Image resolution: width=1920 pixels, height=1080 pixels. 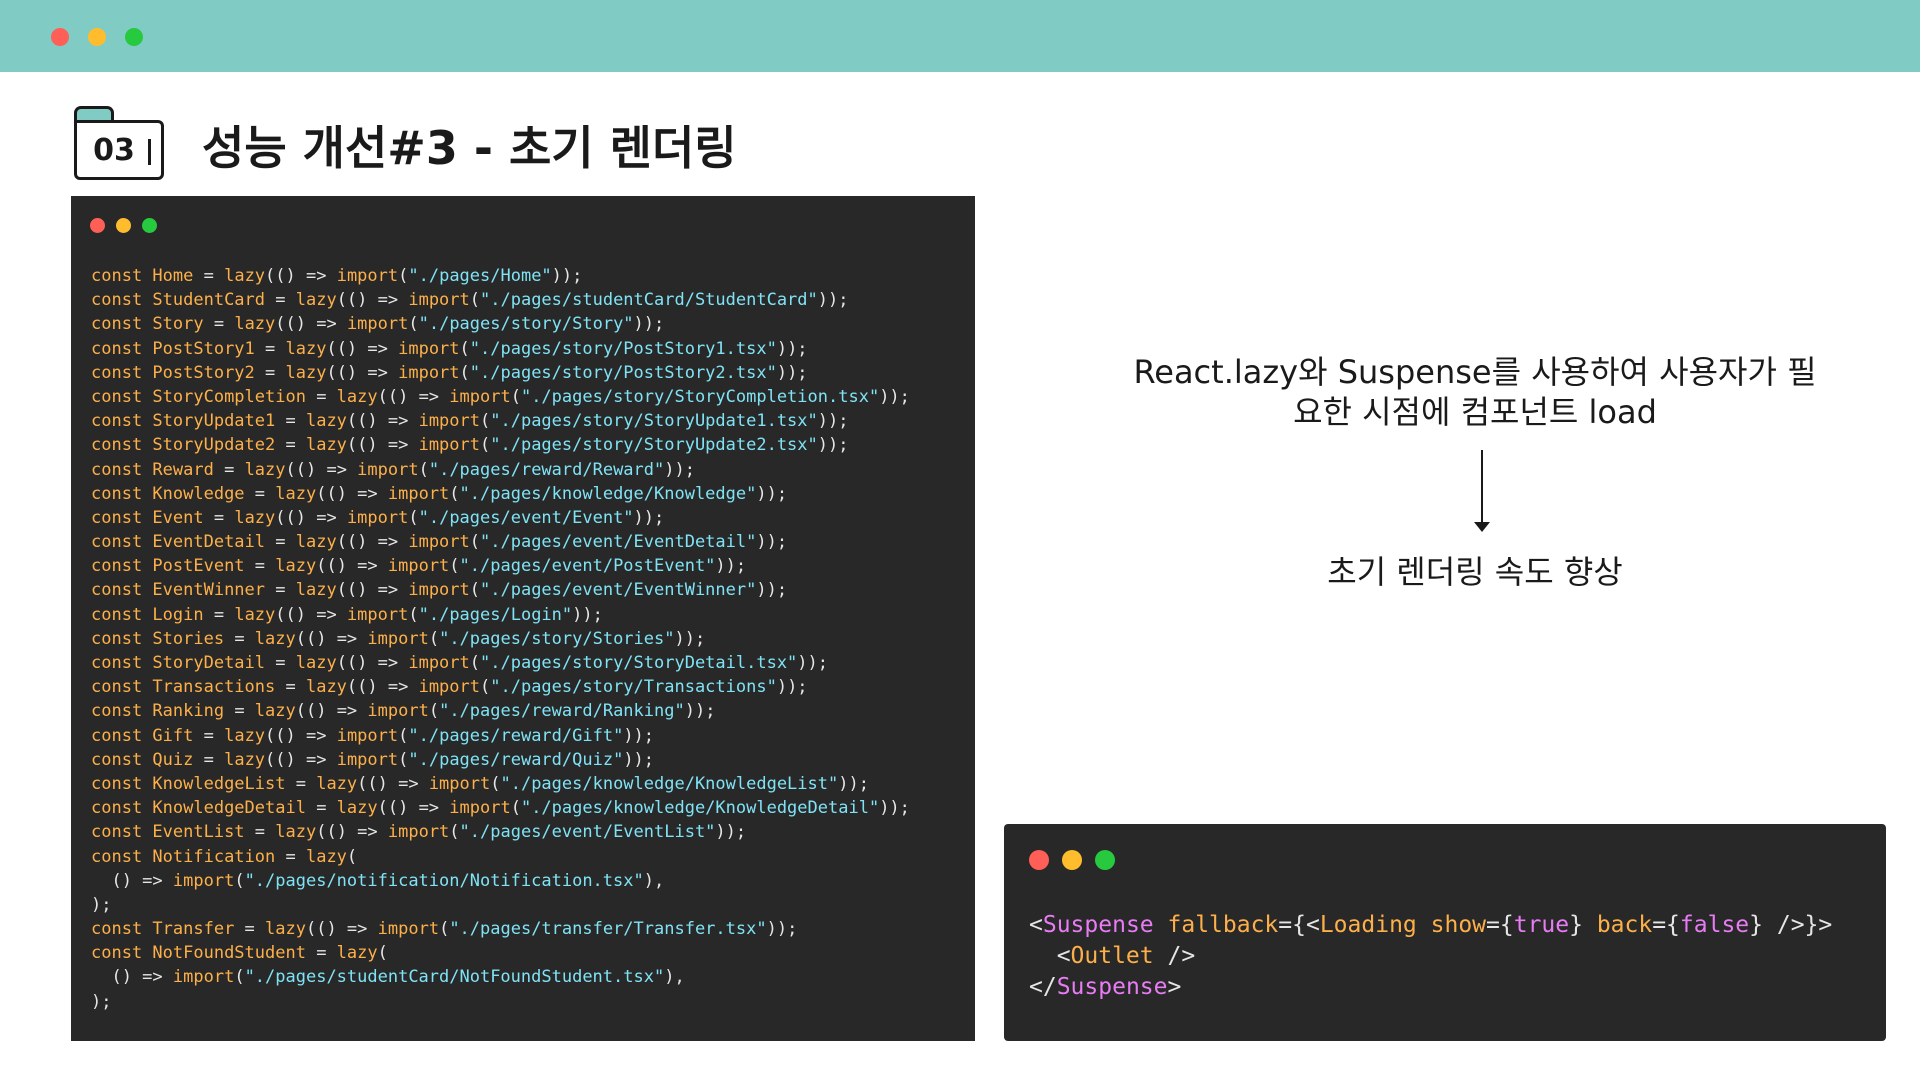 I want to click on code-token: "./pages/knowledge/Knowledge", so click(x=608, y=493).